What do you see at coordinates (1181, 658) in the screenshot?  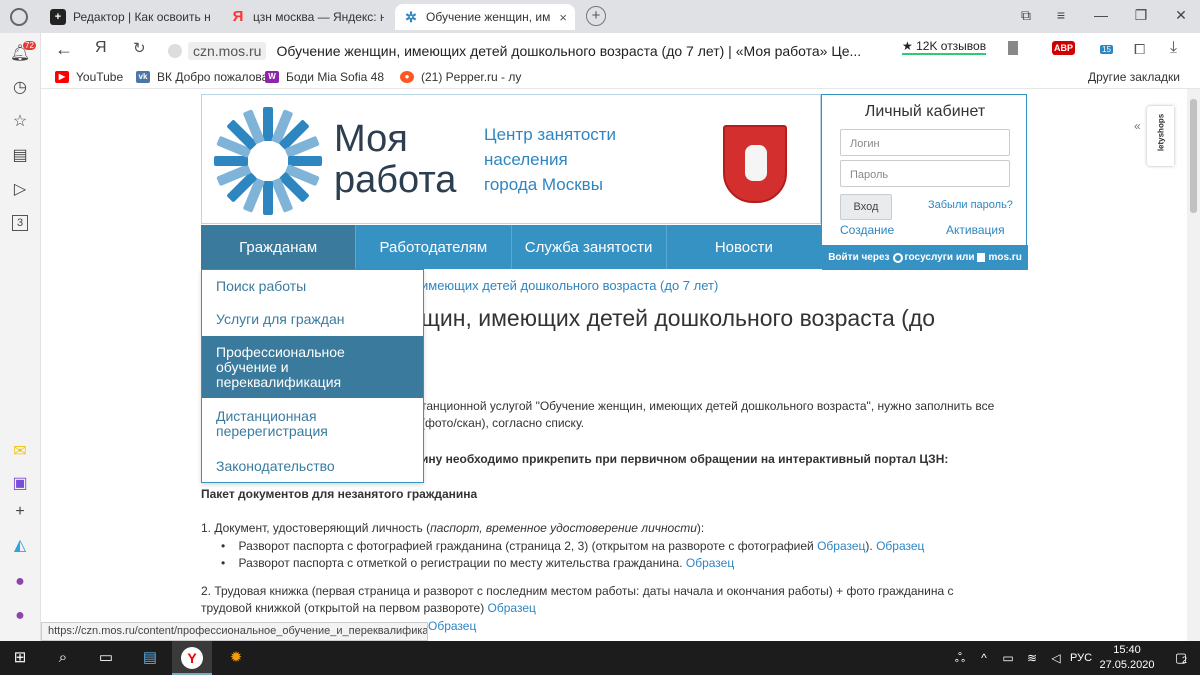 I see `notifications-center-icon: ▢` at bounding box center [1181, 658].